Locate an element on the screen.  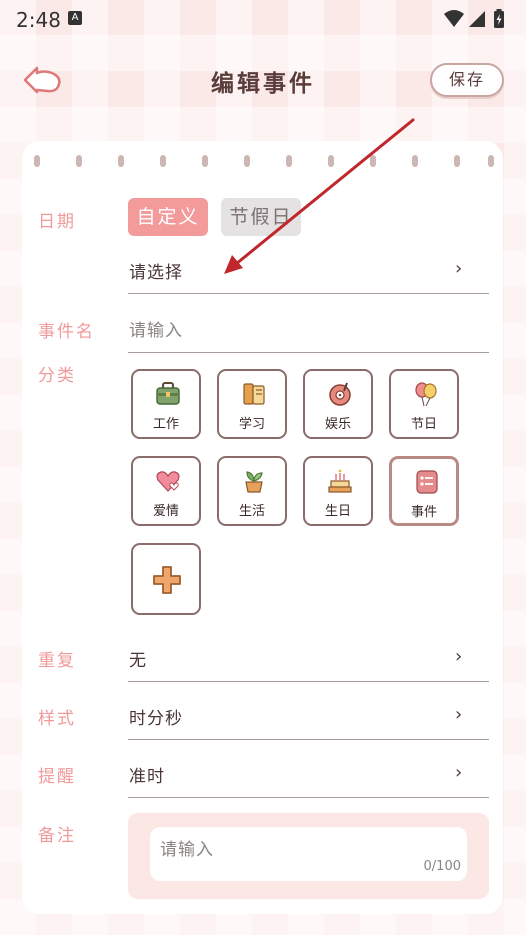
signal-icon is located at coordinates (477, 19).